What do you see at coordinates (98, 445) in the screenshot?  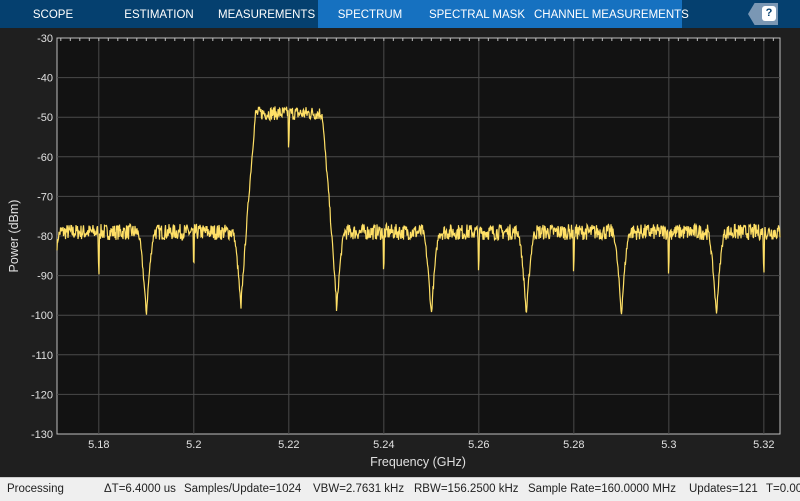 I see `x-tick-label: 5.18` at bounding box center [98, 445].